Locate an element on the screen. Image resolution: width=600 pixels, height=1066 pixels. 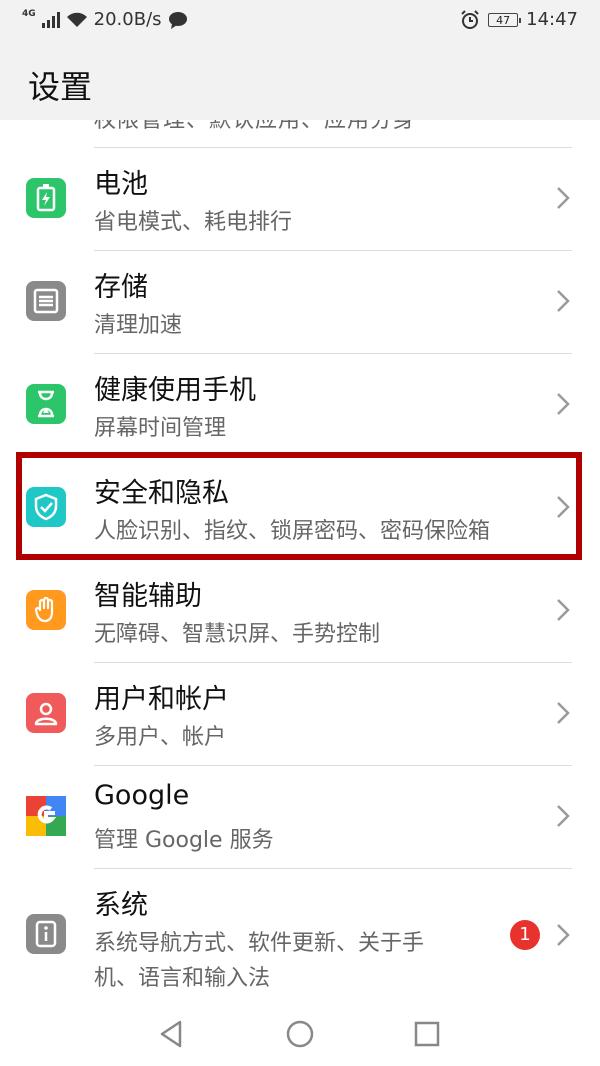
battery-indicator: 47 is located at coordinates (505, 19).